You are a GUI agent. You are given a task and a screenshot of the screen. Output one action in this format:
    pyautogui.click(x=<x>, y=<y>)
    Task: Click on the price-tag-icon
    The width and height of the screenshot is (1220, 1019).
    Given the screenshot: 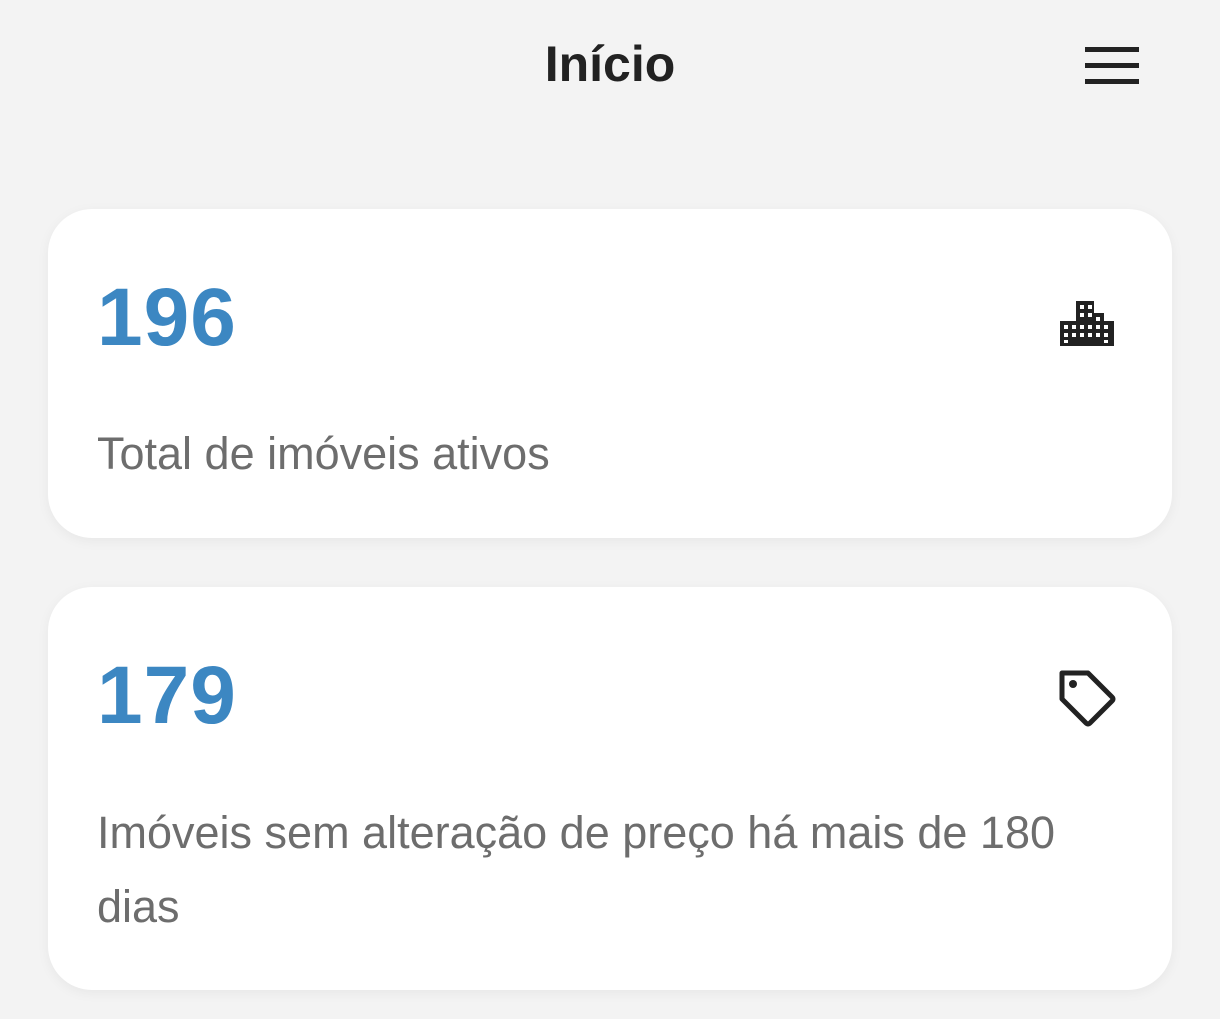 What is the action you would take?
    pyautogui.click(x=1086, y=697)
    